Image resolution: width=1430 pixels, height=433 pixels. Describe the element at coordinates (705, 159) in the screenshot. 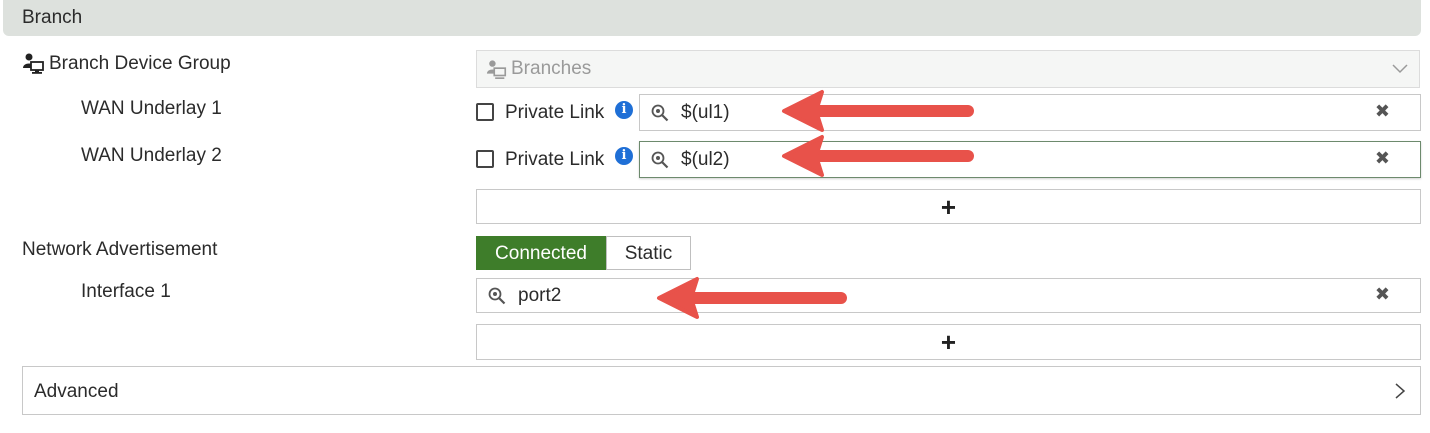

I see `wan-underlay-2-value: $(ul2)` at that location.